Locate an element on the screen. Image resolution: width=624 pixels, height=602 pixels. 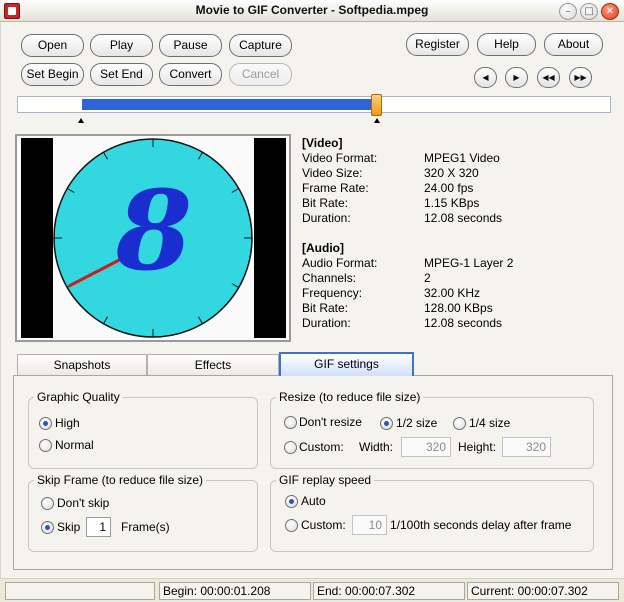
register-button: Register is located at coordinates (437, 44).